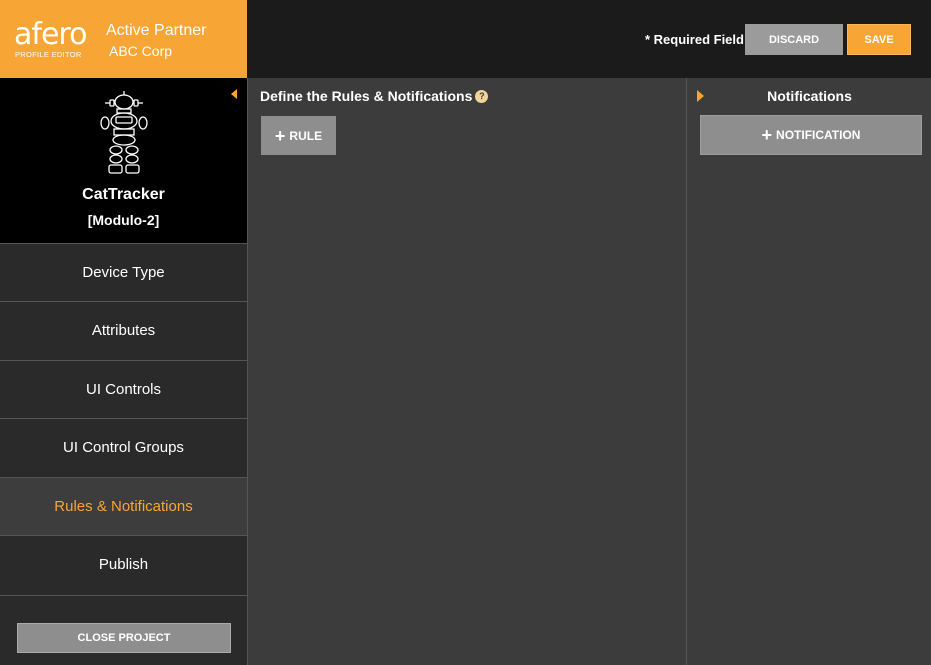 This screenshot has width=931, height=665. I want to click on partner-name: ABC Corp, so click(140, 51).